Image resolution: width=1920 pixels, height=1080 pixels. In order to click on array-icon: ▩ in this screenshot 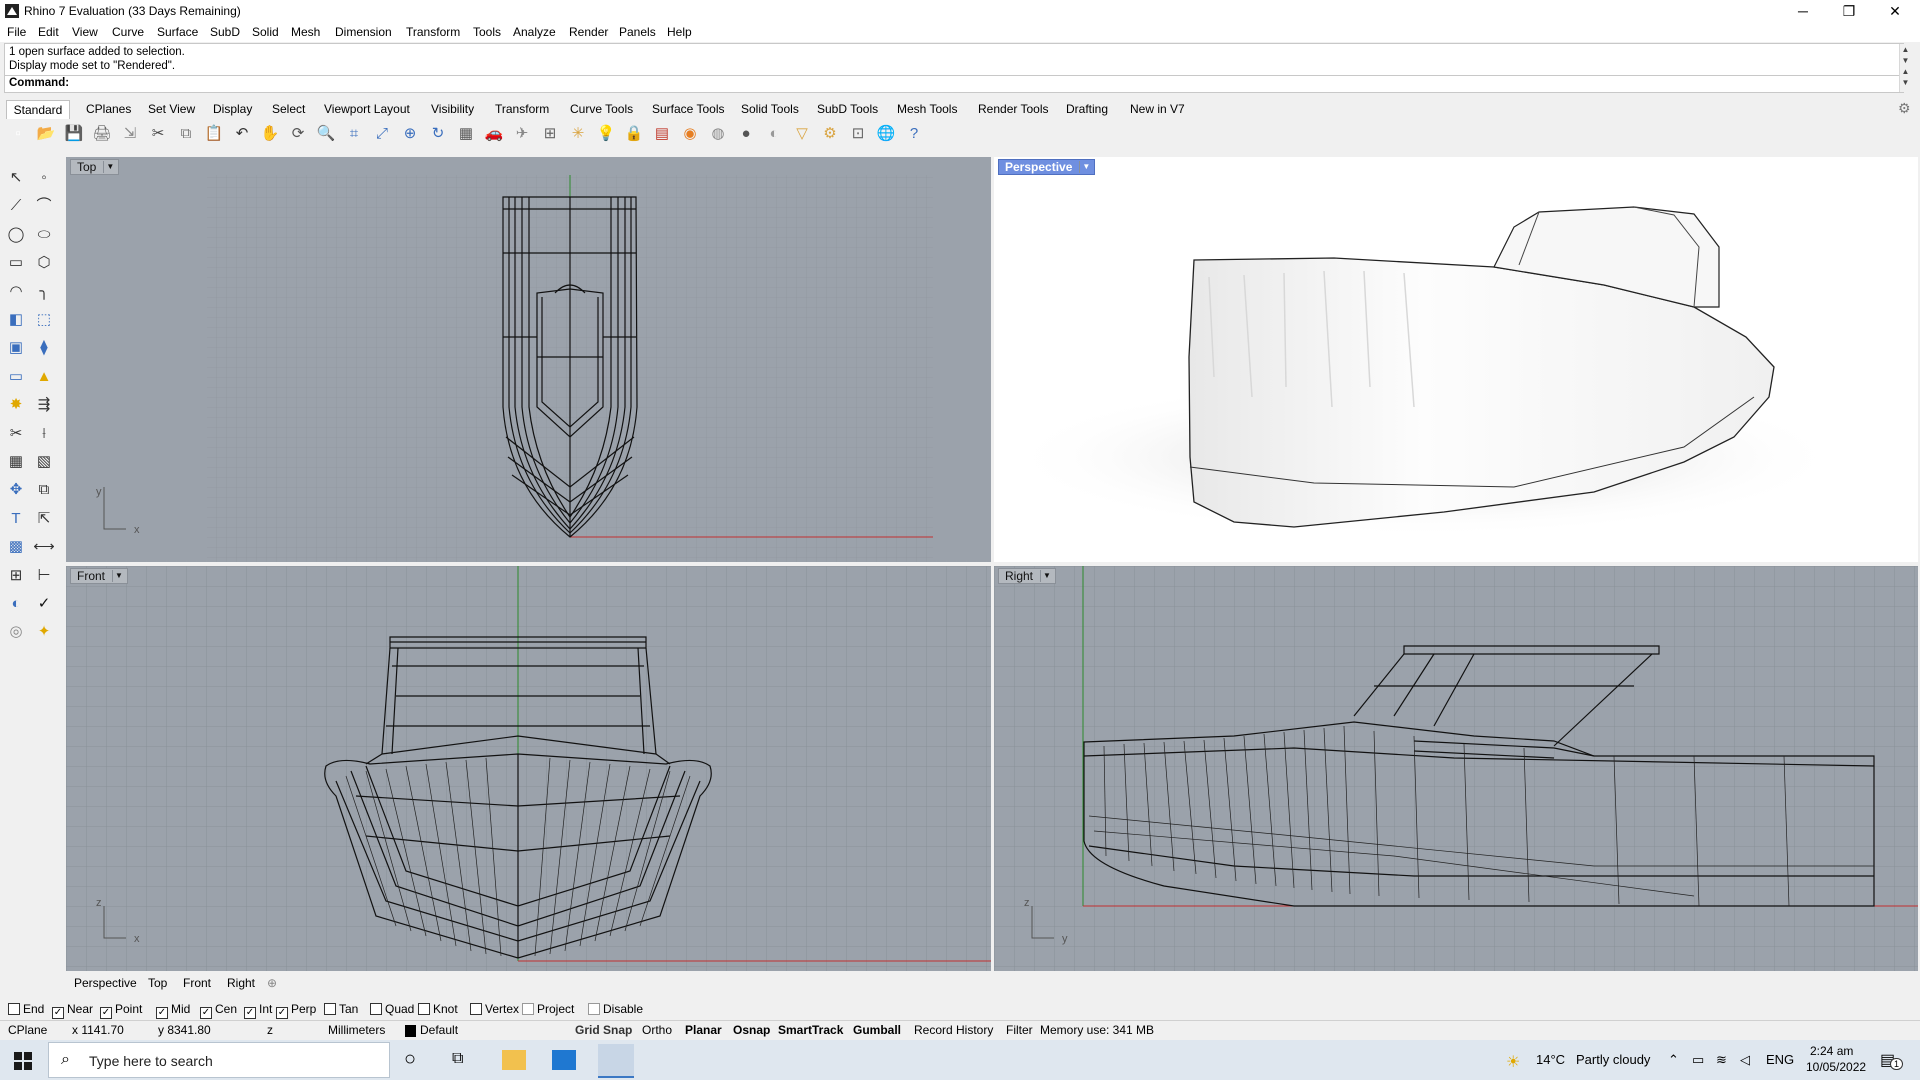, I will do `click(16, 547)`.